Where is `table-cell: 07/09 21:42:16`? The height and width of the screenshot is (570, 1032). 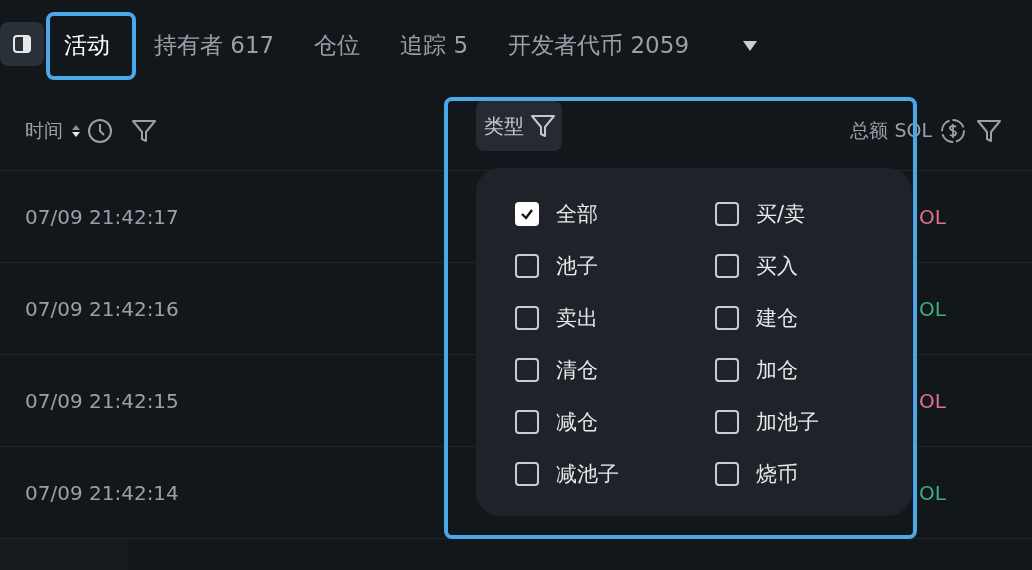 table-cell: 07/09 21:42:16 is located at coordinates (102, 308).